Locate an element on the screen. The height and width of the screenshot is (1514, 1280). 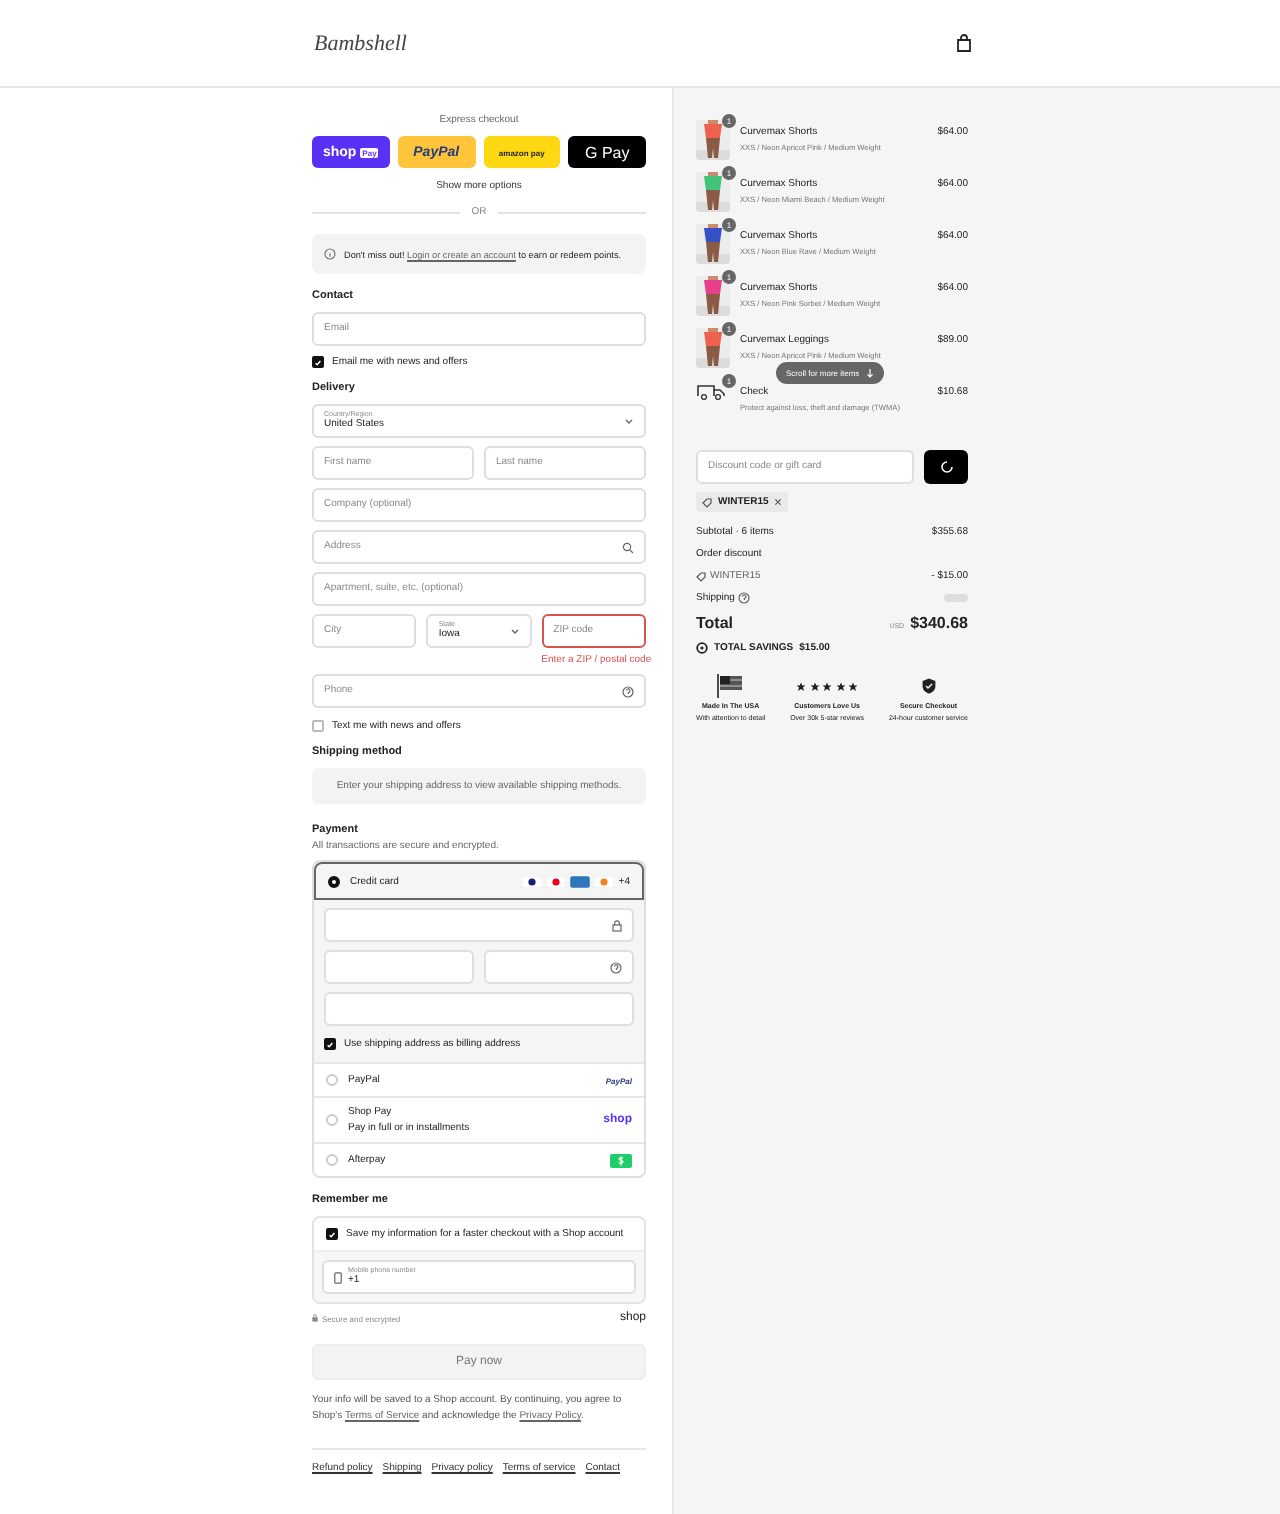
search-icon is located at coordinates (628, 547).